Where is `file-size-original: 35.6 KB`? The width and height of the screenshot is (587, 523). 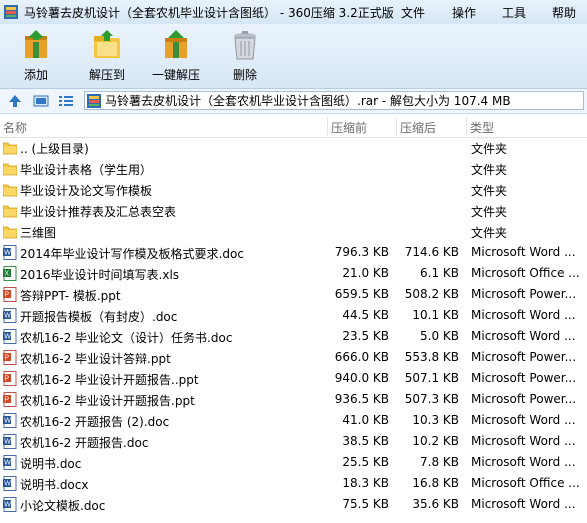
file-size-original: 35.6 KB is located at coordinates (435, 504).